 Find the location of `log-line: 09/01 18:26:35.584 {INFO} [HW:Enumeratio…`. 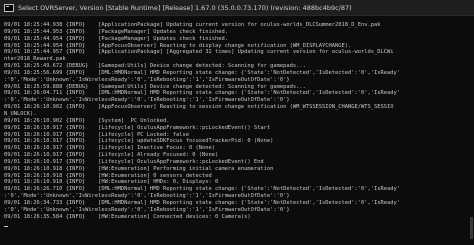

log-line: 09/01 18:26:35.584 {INFO} [HW:Enumeratio… is located at coordinates (127, 216).